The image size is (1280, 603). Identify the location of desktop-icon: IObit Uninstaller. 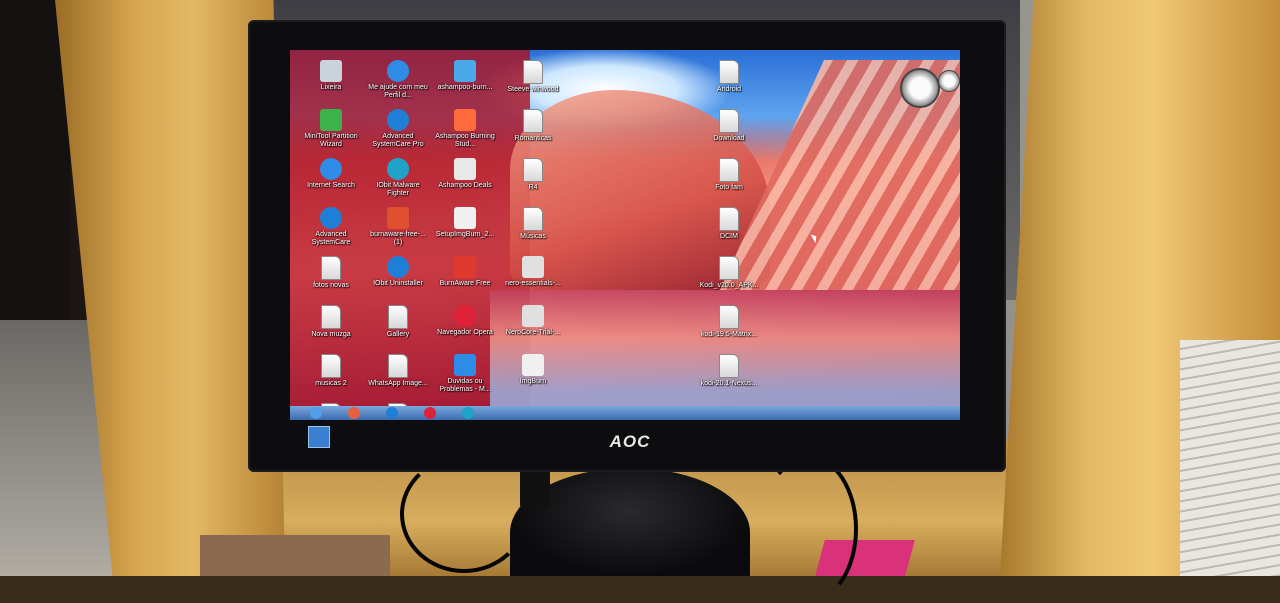
(398, 272).